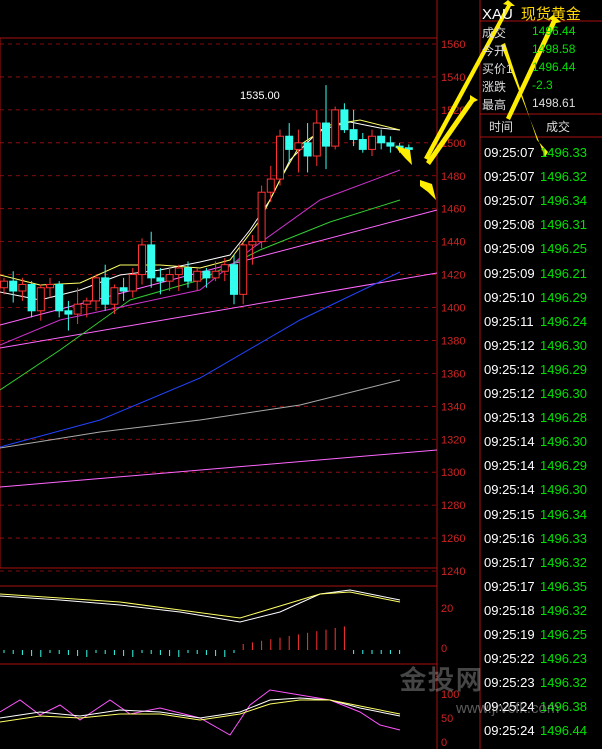 The image size is (602, 749). Describe the element at coordinates (509, 249) in the screenshot. I see `tick-time: 09:25:09` at that location.